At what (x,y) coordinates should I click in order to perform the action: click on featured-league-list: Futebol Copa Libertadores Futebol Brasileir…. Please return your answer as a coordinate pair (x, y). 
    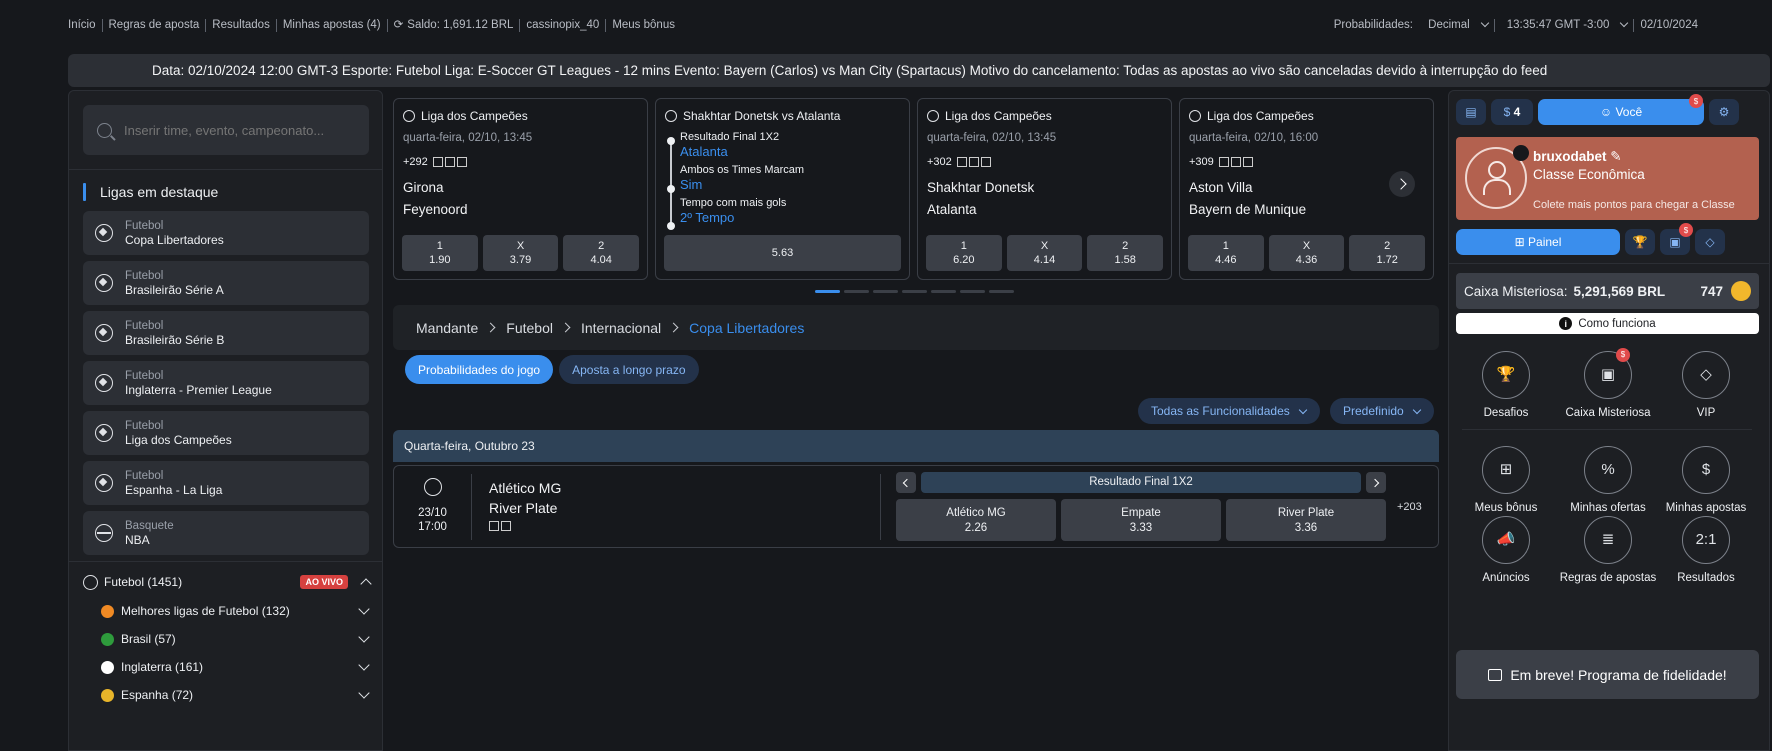
    Looking at the image, I should click on (225, 383).